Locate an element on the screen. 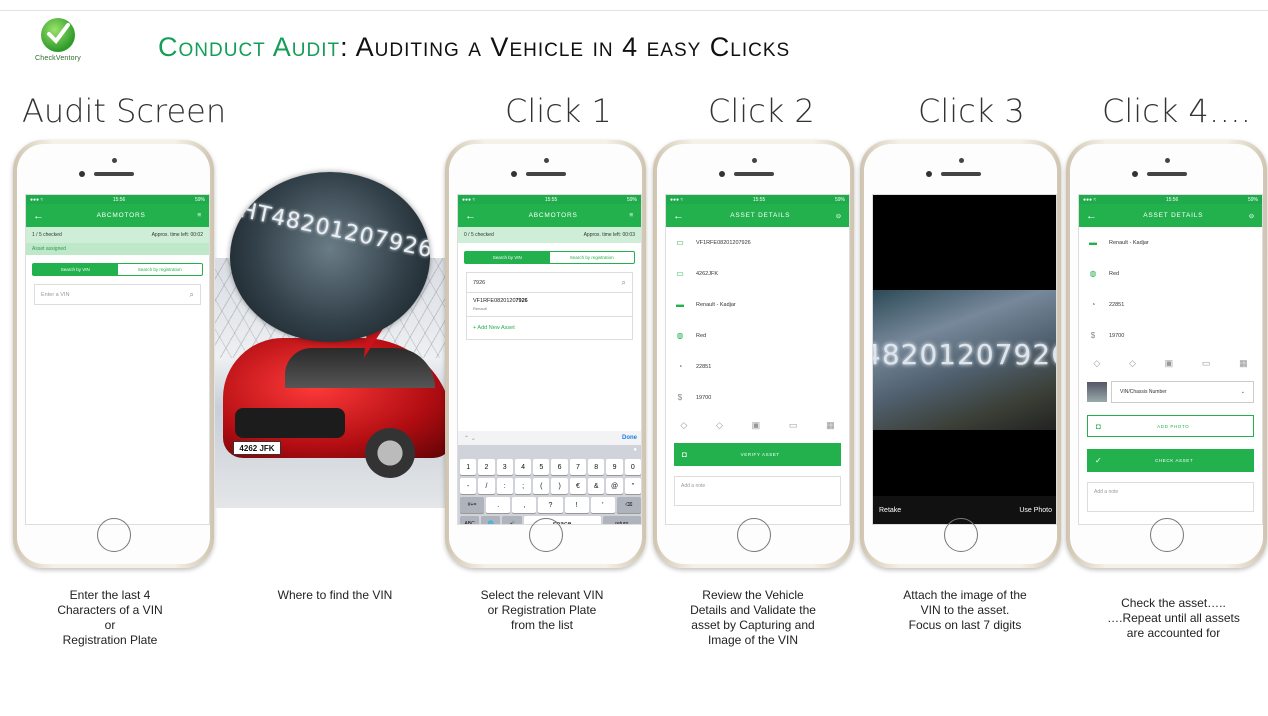 Image resolution: width=1268 pixels, height=716 pixels. checked-count: 0 / 5 checked is located at coordinates (479, 235).